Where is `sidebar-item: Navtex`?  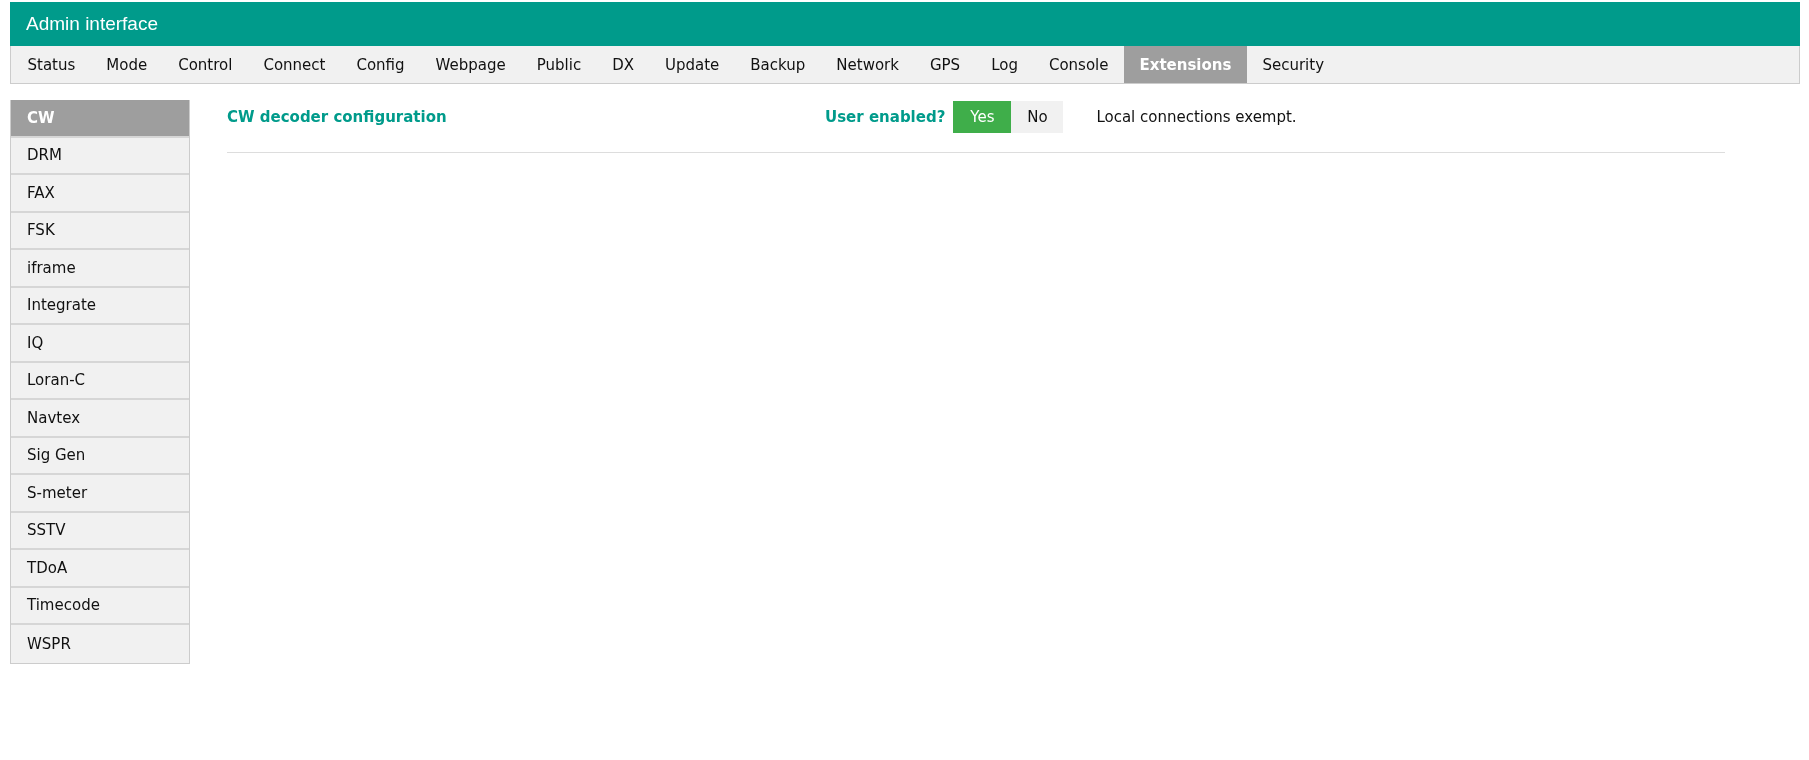 sidebar-item: Navtex is located at coordinates (100, 419).